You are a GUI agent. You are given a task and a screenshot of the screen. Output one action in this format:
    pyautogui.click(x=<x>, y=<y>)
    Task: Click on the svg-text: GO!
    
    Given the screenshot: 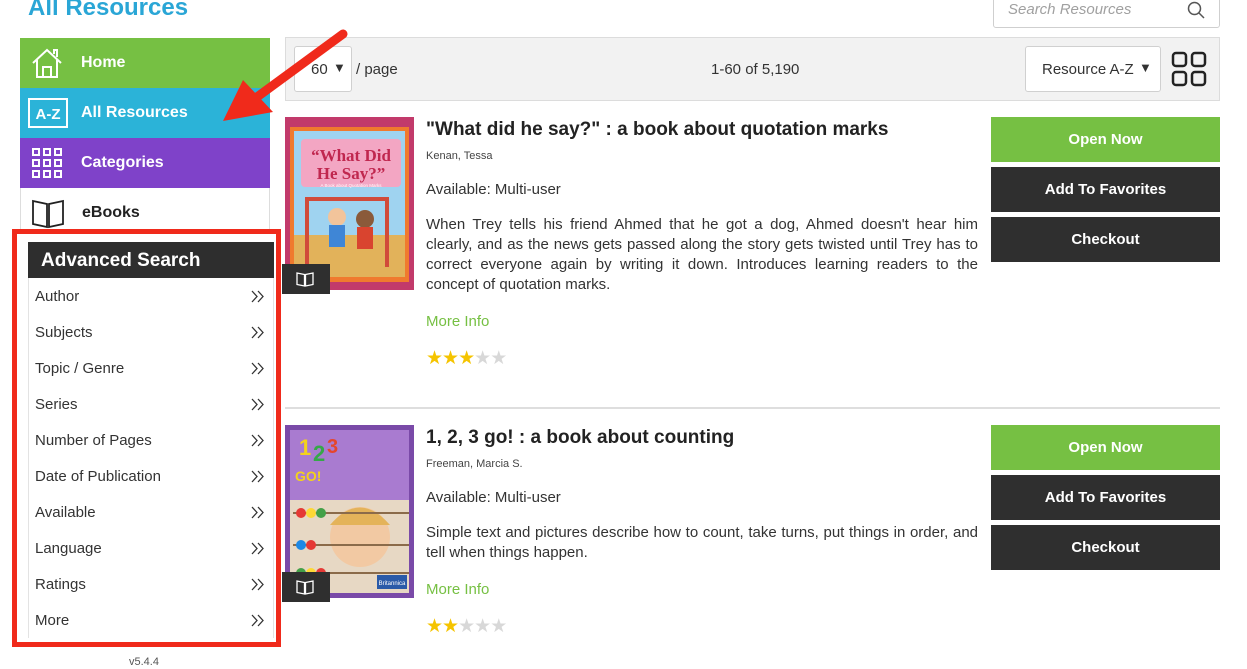 What is the action you would take?
    pyautogui.click(x=308, y=476)
    